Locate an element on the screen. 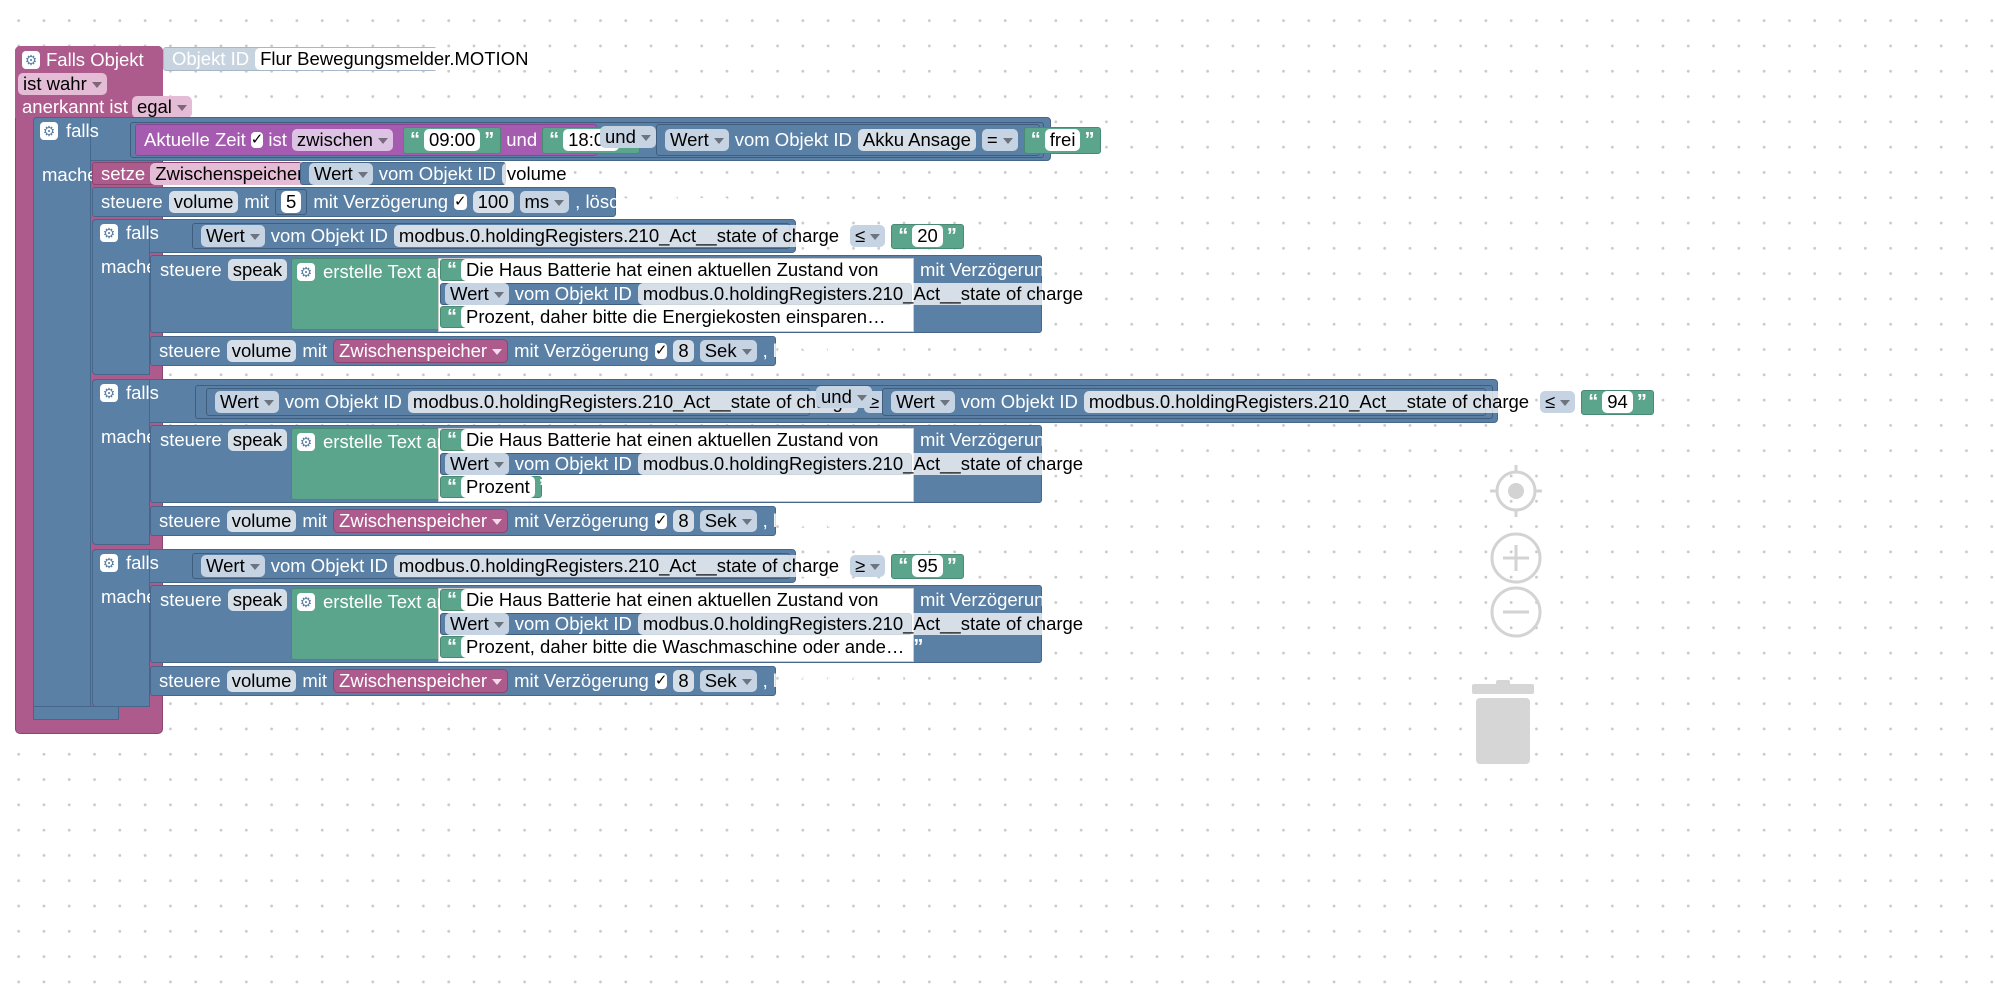 This screenshot has height=992, width=1995. akku-ansage-field: Akku Ansage is located at coordinates (916, 140).